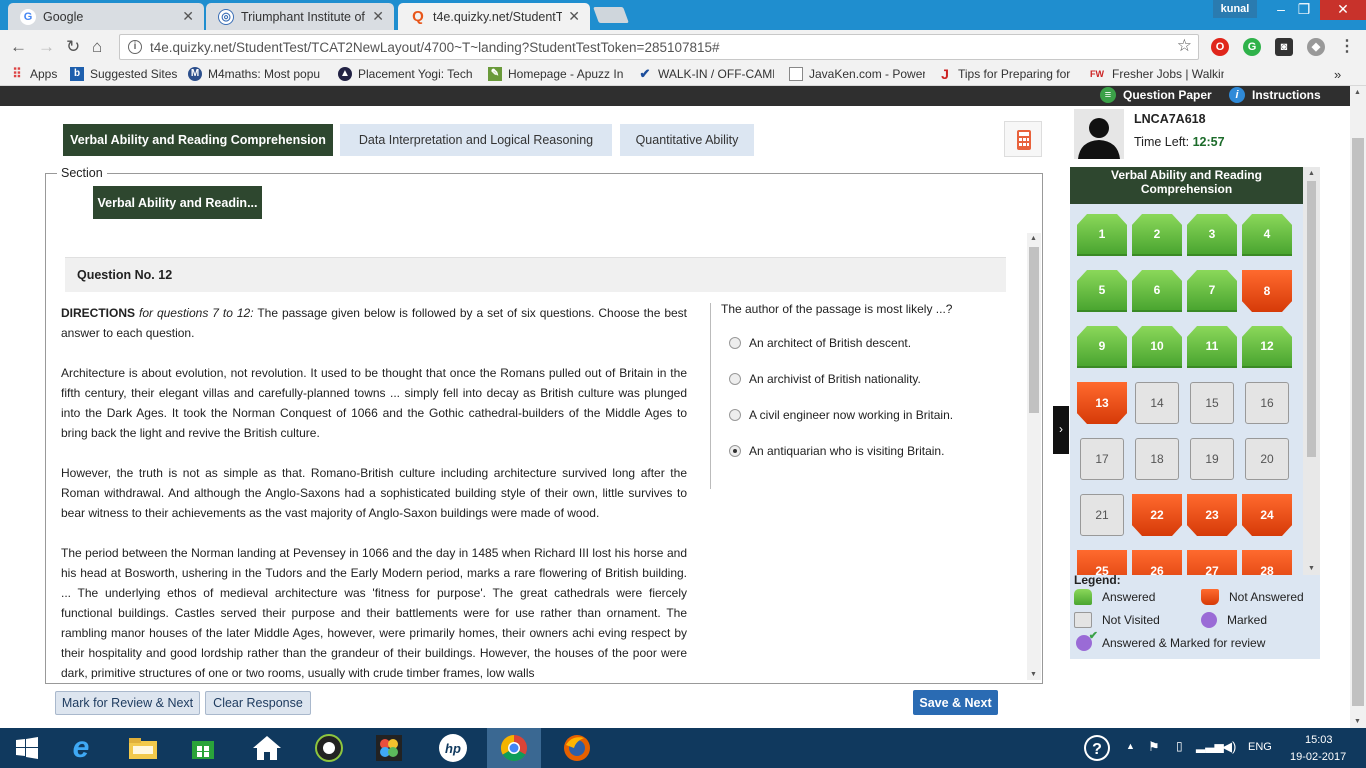 Image resolution: width=1366 pixels, height=768 pixels. I want to click on bookmark-star-icon: ☆, so click(1184, 46).